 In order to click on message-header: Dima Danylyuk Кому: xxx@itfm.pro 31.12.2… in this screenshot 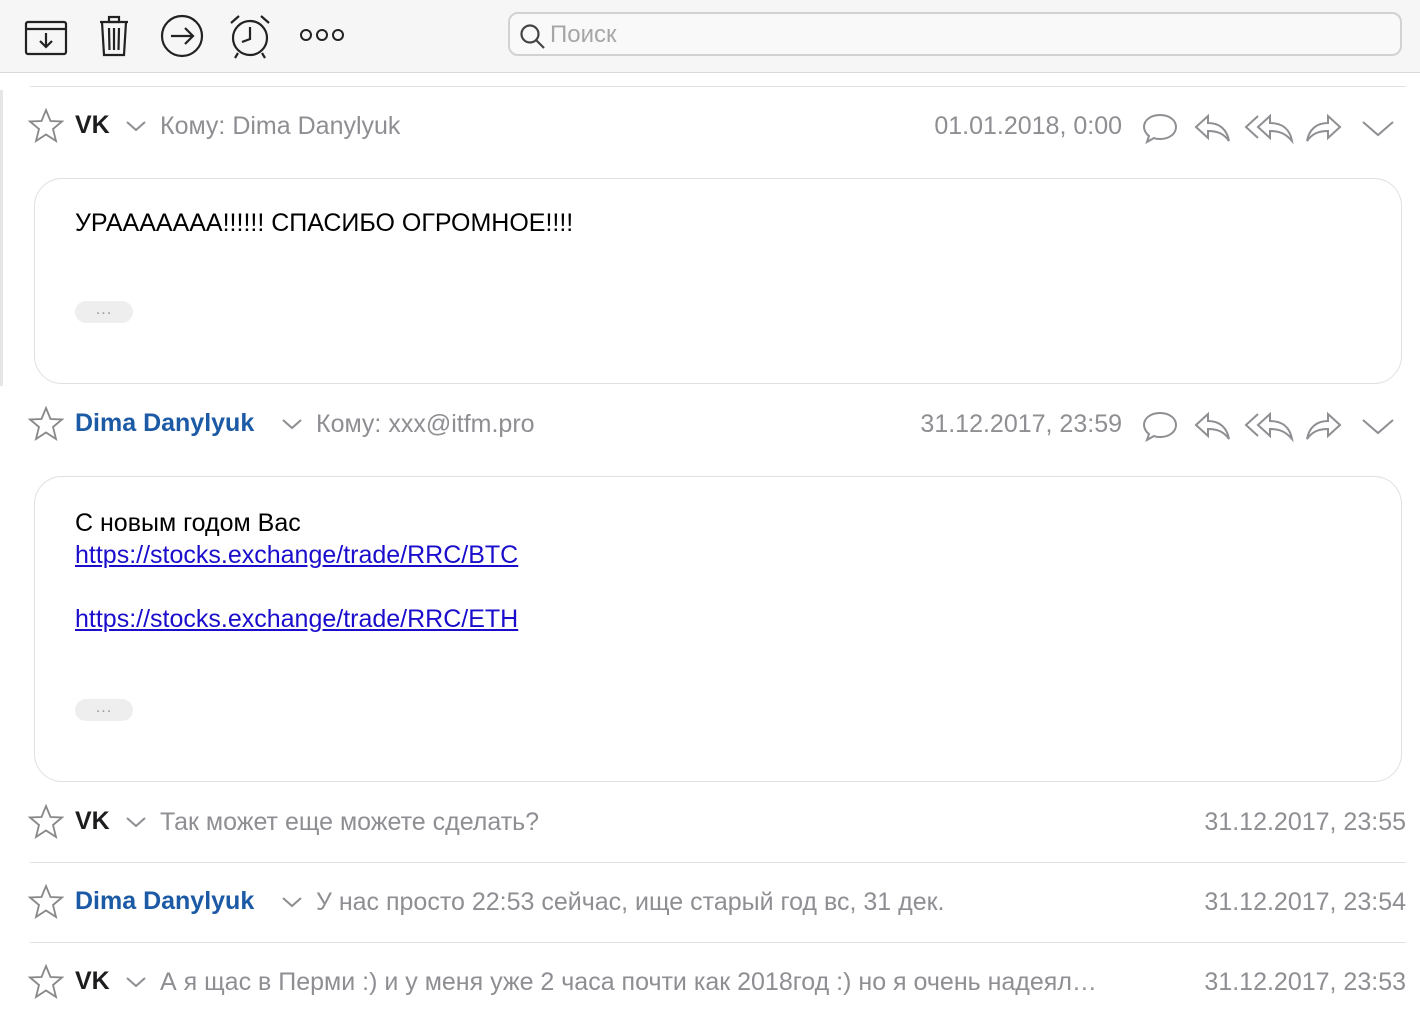, I will do `click(710, 425)`.